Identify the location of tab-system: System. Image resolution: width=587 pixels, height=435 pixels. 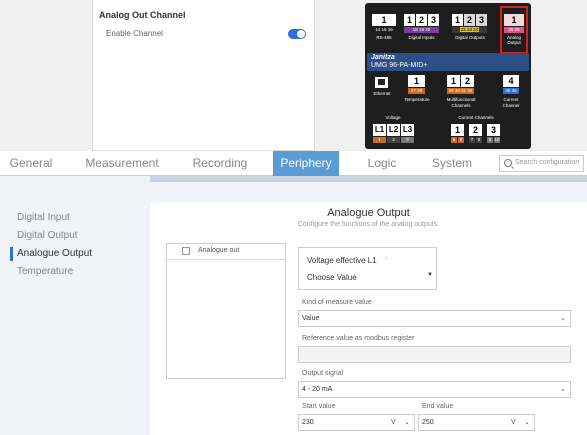
(452, 163).